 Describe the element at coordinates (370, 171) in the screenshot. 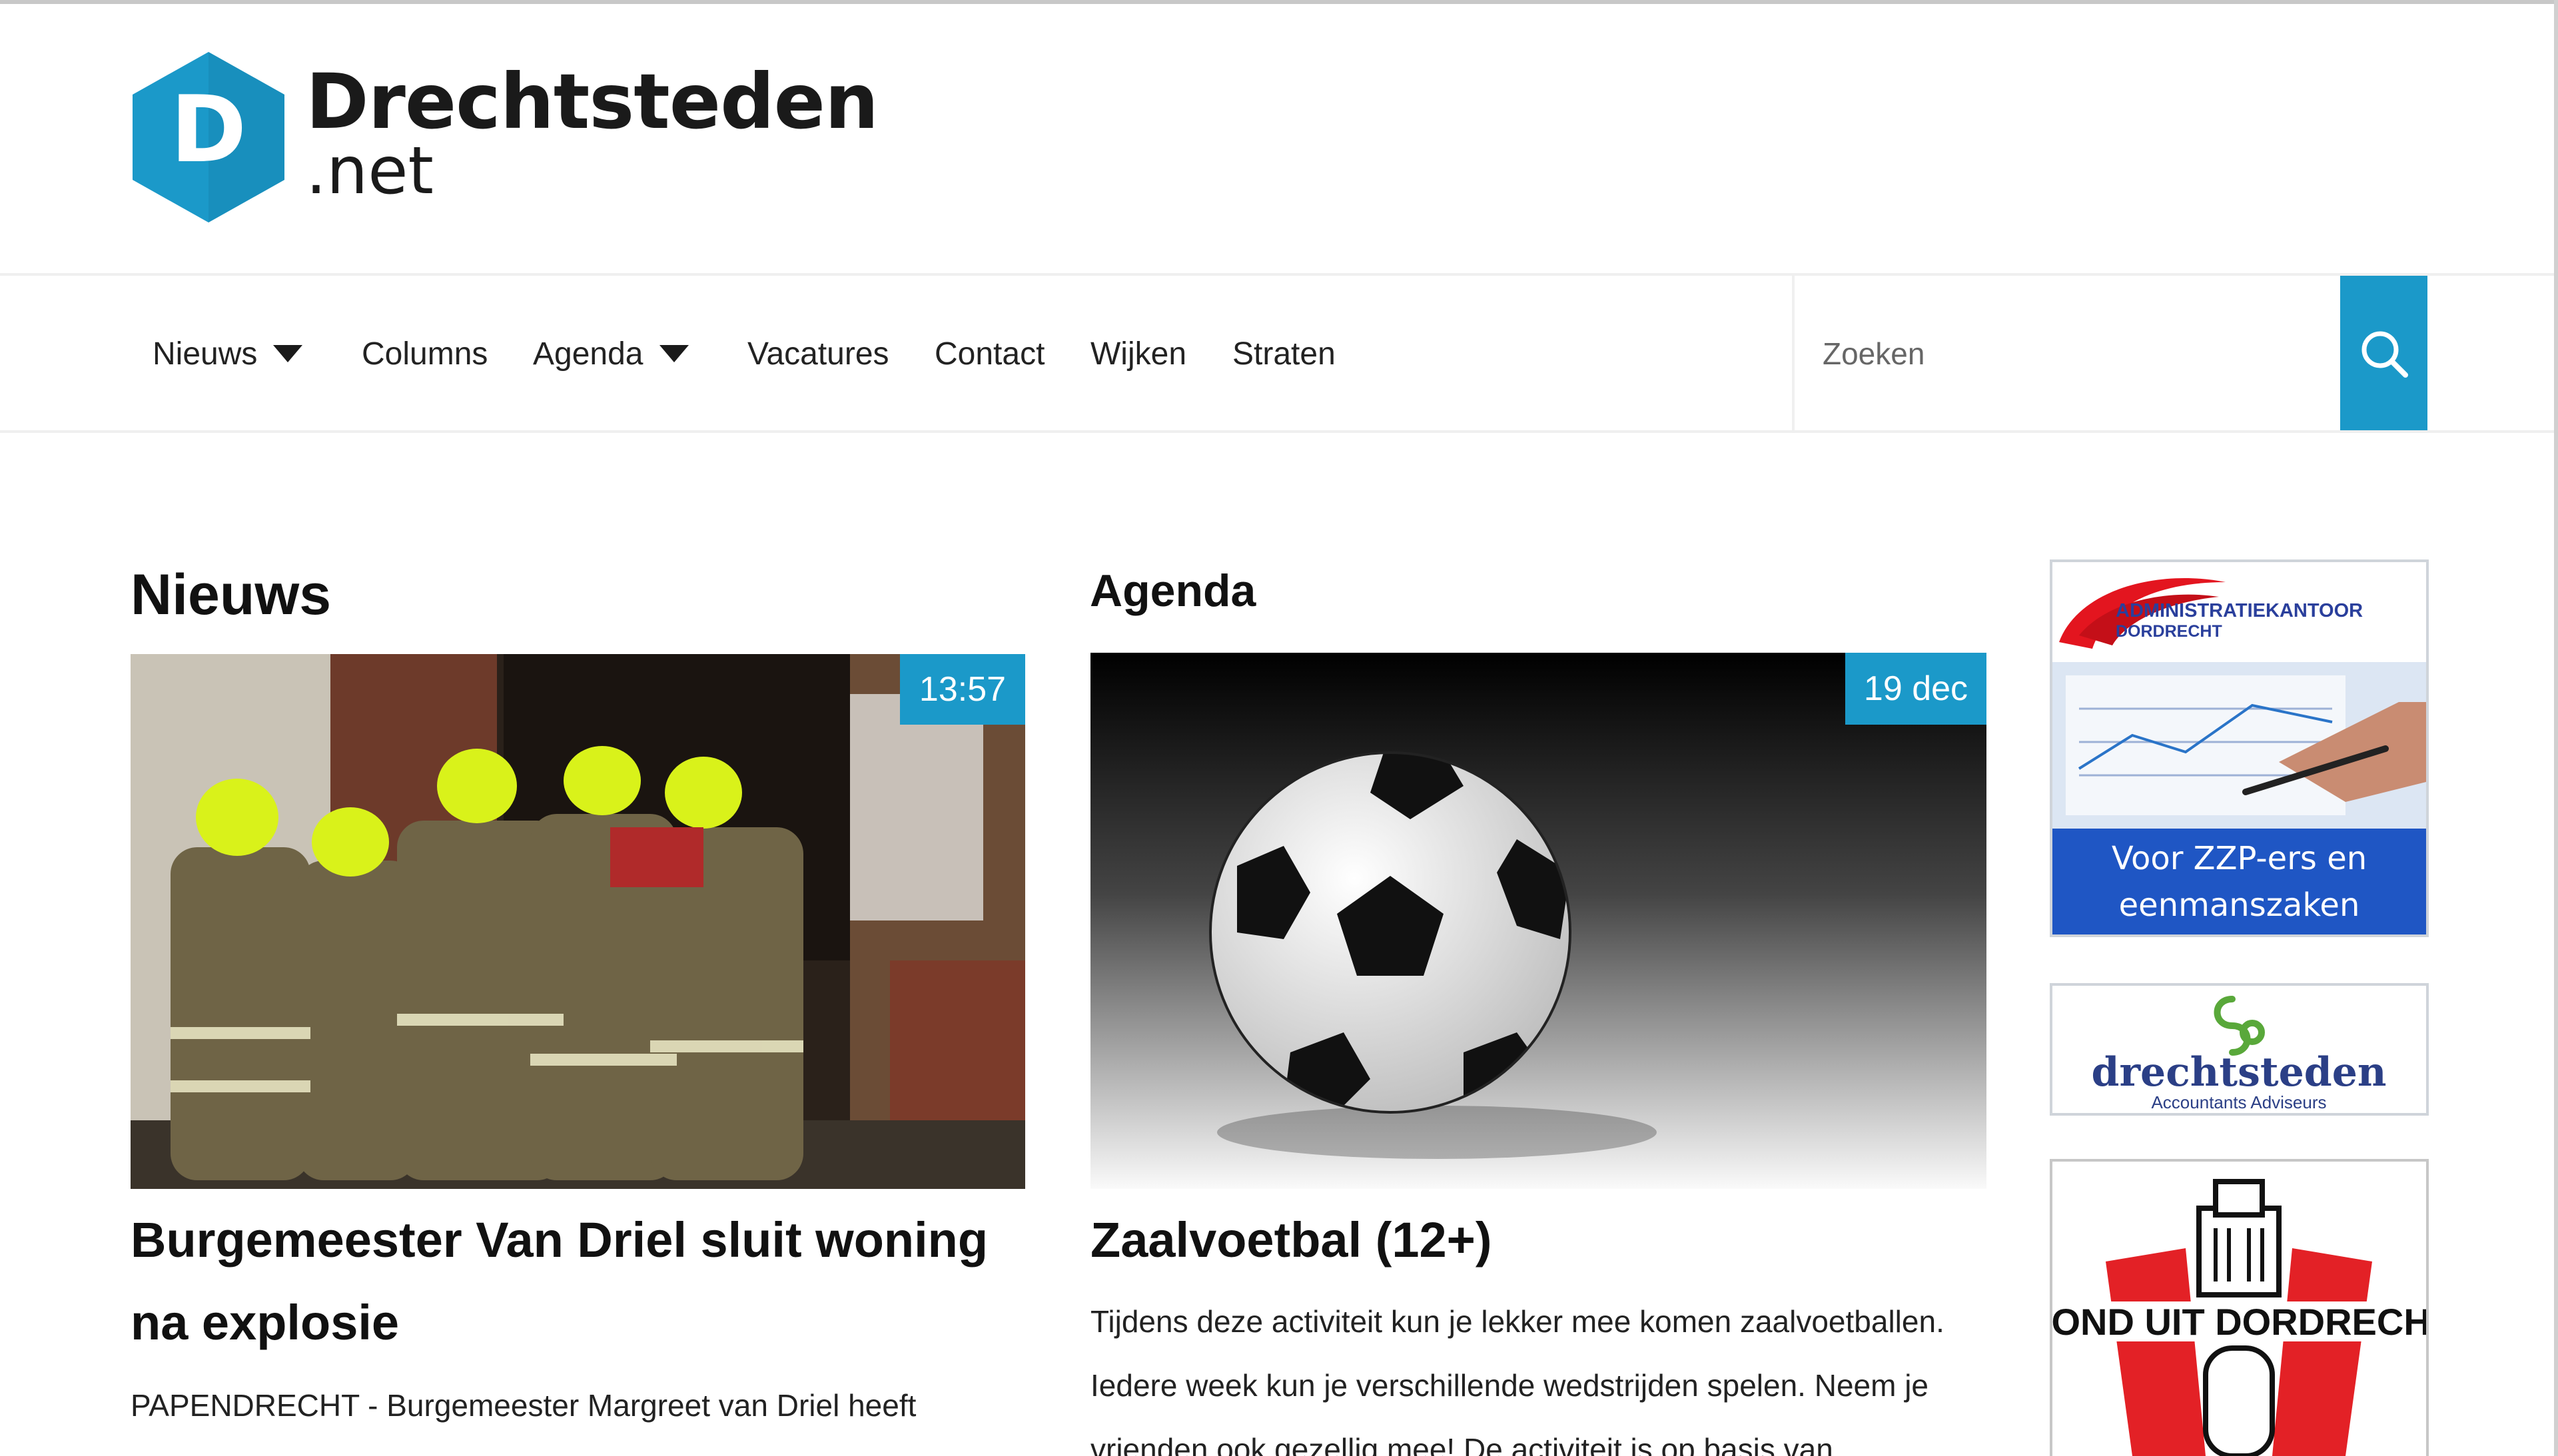

I see `brand-tld: .net` at that location.